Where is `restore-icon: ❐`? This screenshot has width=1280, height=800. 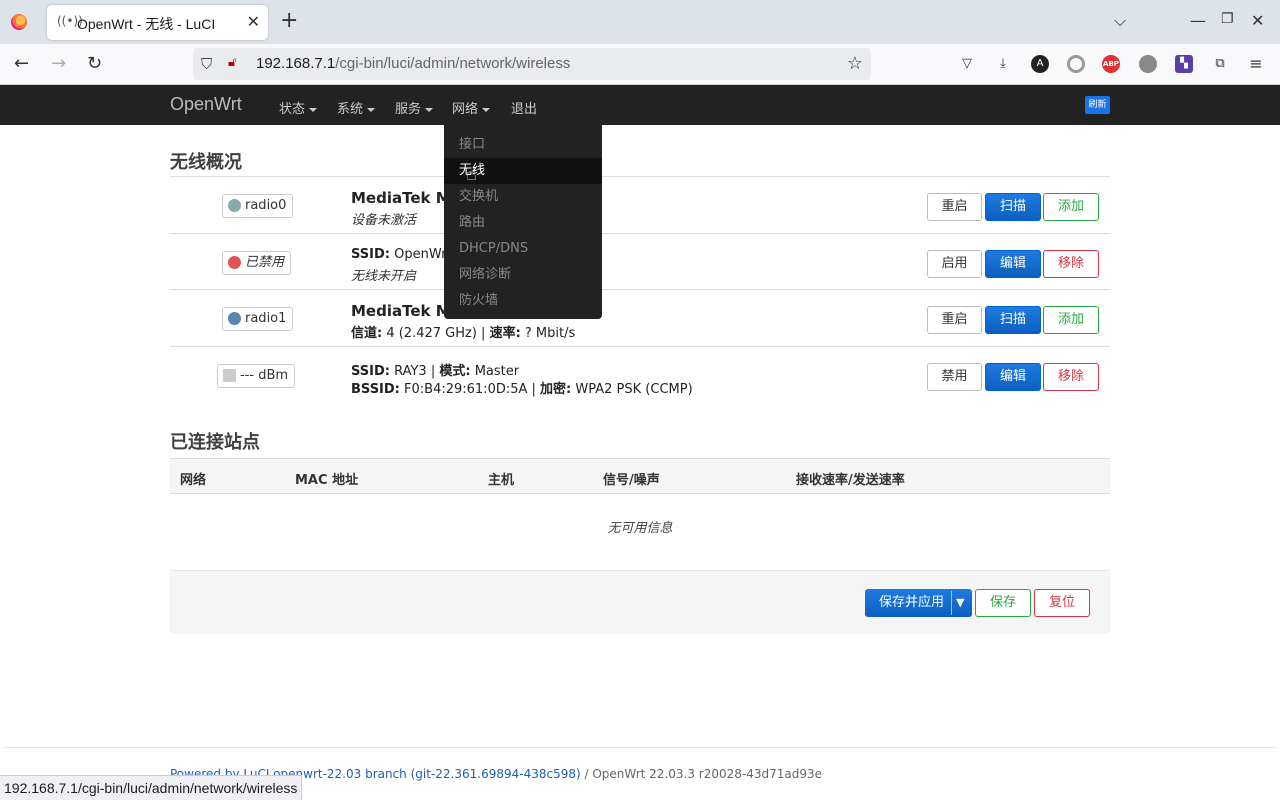 restore-icon: ❐ is located at coordinates (1227, 19).